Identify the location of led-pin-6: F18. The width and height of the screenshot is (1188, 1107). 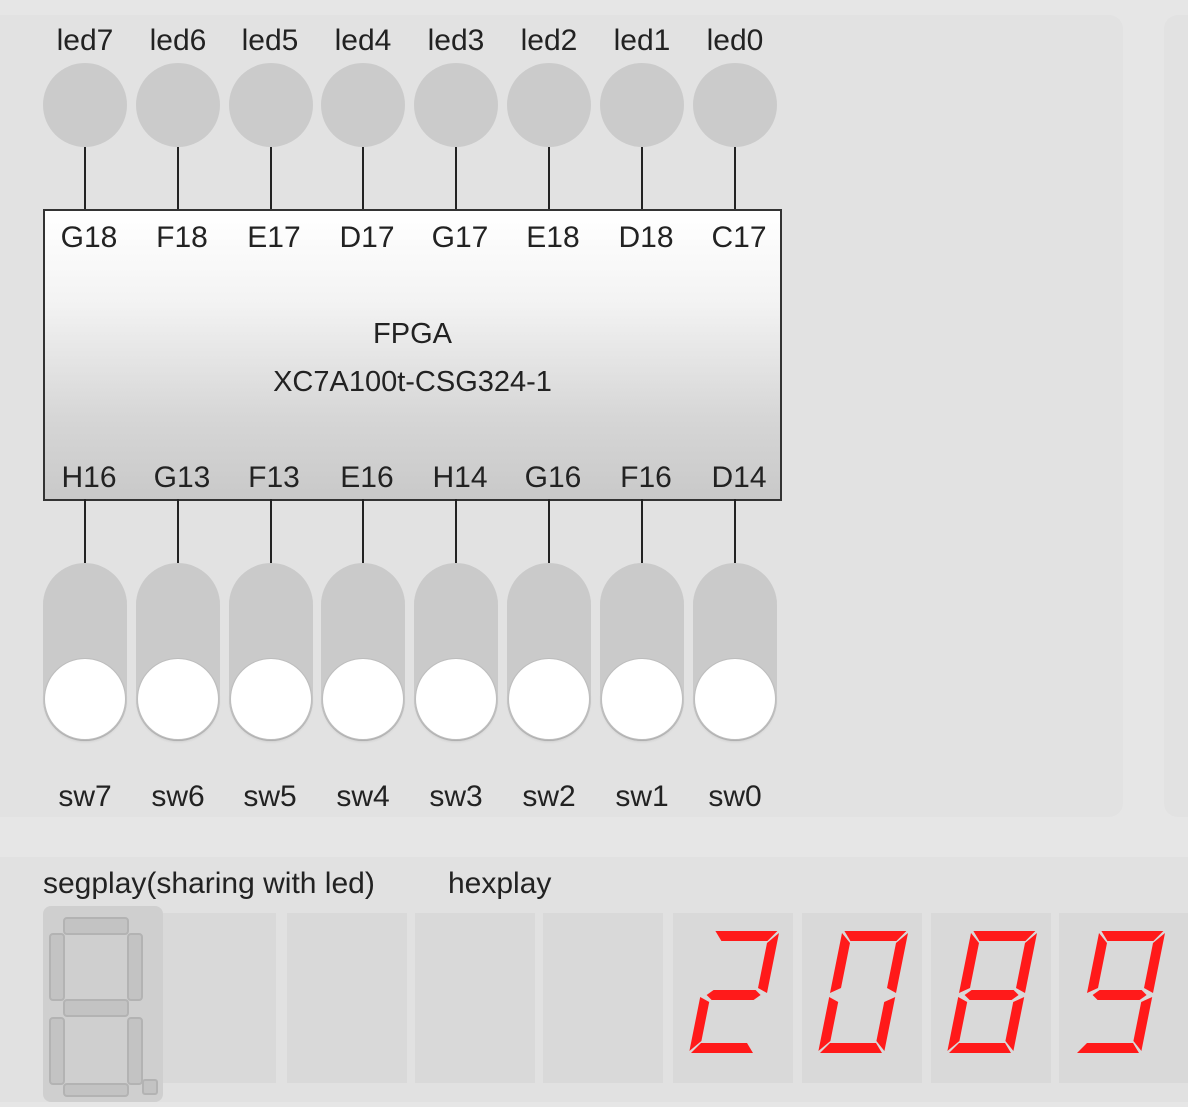
(182, 237).